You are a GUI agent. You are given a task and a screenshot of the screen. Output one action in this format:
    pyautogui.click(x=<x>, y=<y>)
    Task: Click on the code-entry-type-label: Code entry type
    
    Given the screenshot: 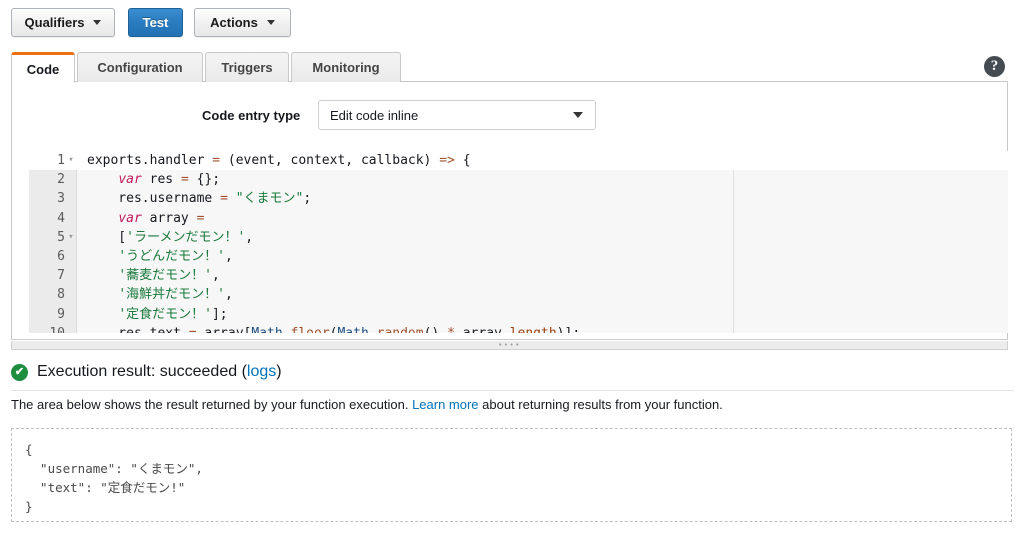 What is the action you would take?
    pyautogui.click(x=251, y=115)
    